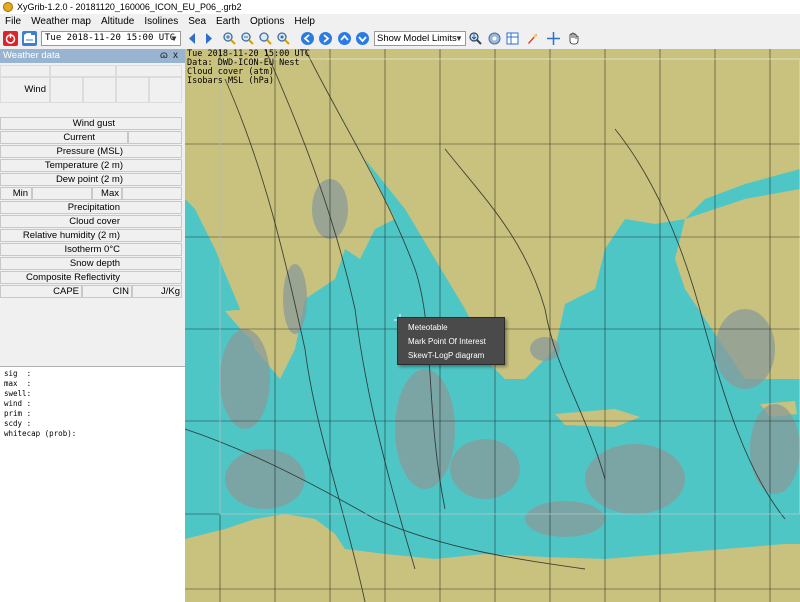  Describe the element at coordinates (79, 137) in the screenshot. I see `current-label: Current` at that location.